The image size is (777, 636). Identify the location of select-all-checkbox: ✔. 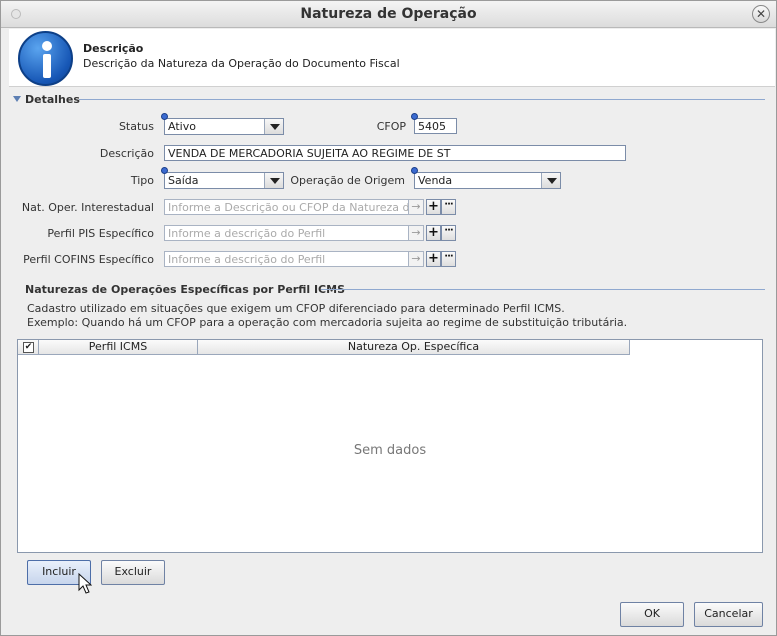
(28, 347).